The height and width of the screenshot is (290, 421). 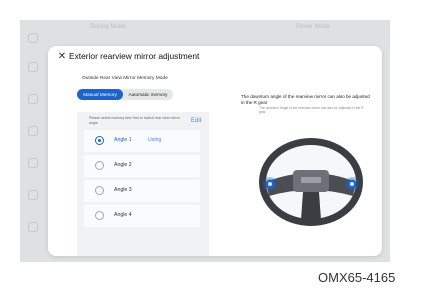 I want to click on angle-row: Angle 1 Using, so click(x=142, y=141).